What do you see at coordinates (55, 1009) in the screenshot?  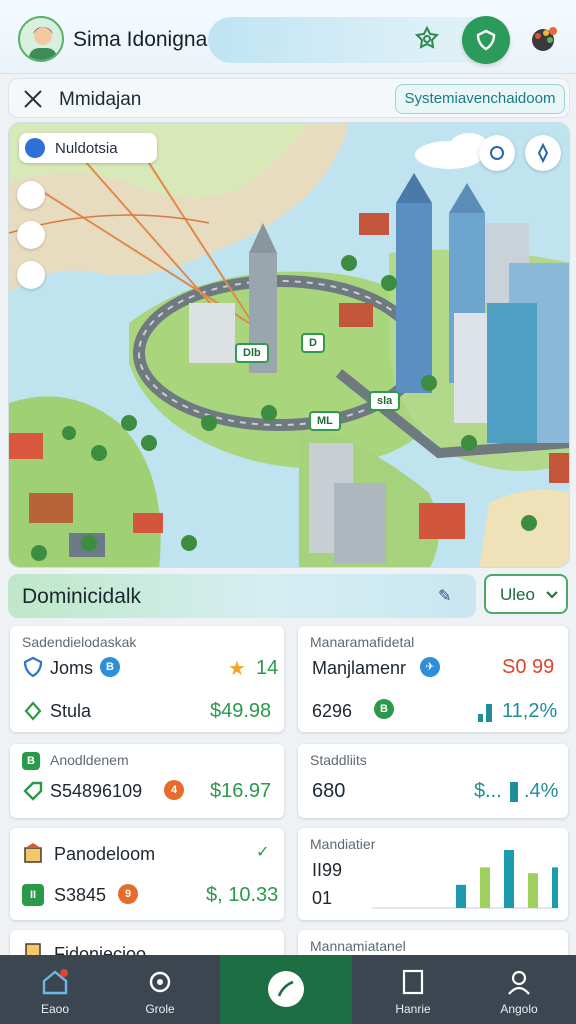 I see `nav-label: Eaoo` at bounding box center [55, 1009].